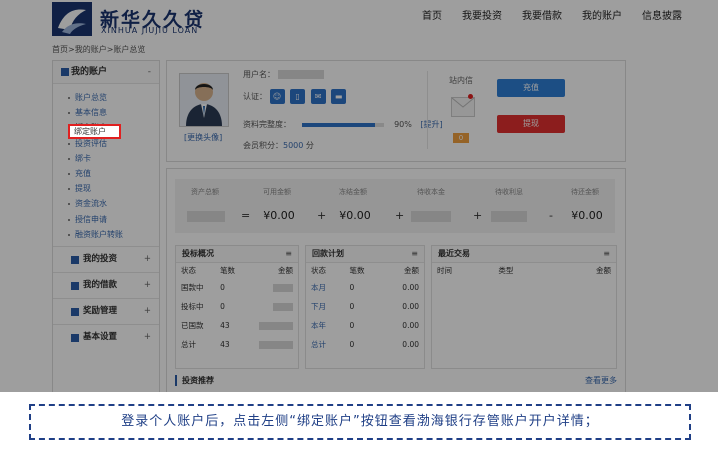 Image resolution: width=718 pixels, height=452 pixels. Describe the element at coordinates (531, 124) in the screenshot. I see `withdraw-button: 提现` at that location.